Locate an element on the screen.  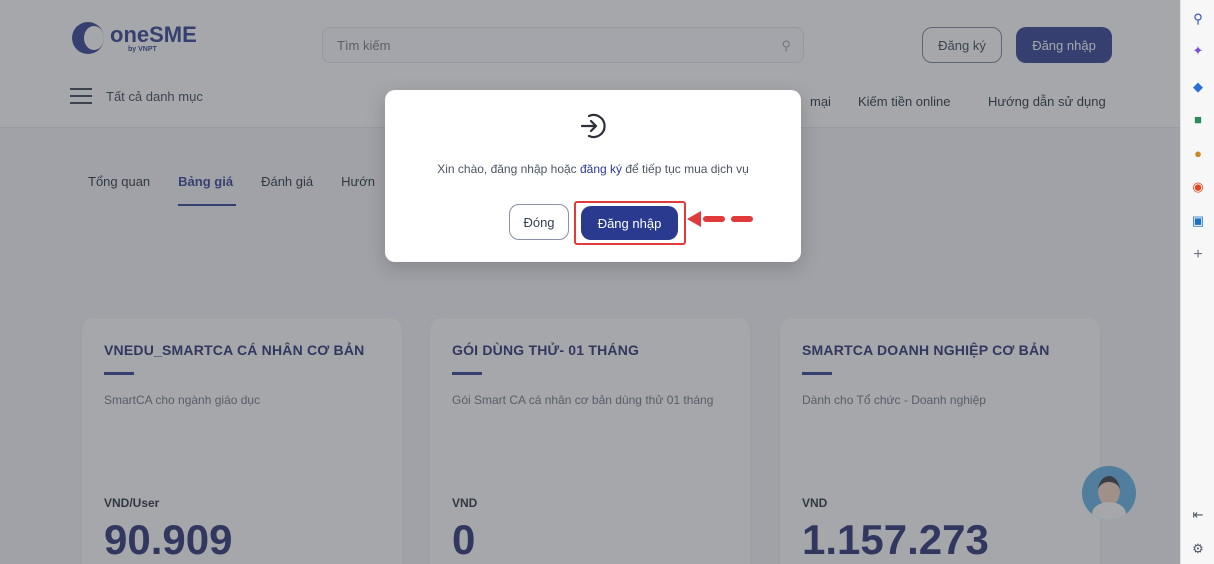
office-icon: ◉ is located at coordinates (1198, 187).